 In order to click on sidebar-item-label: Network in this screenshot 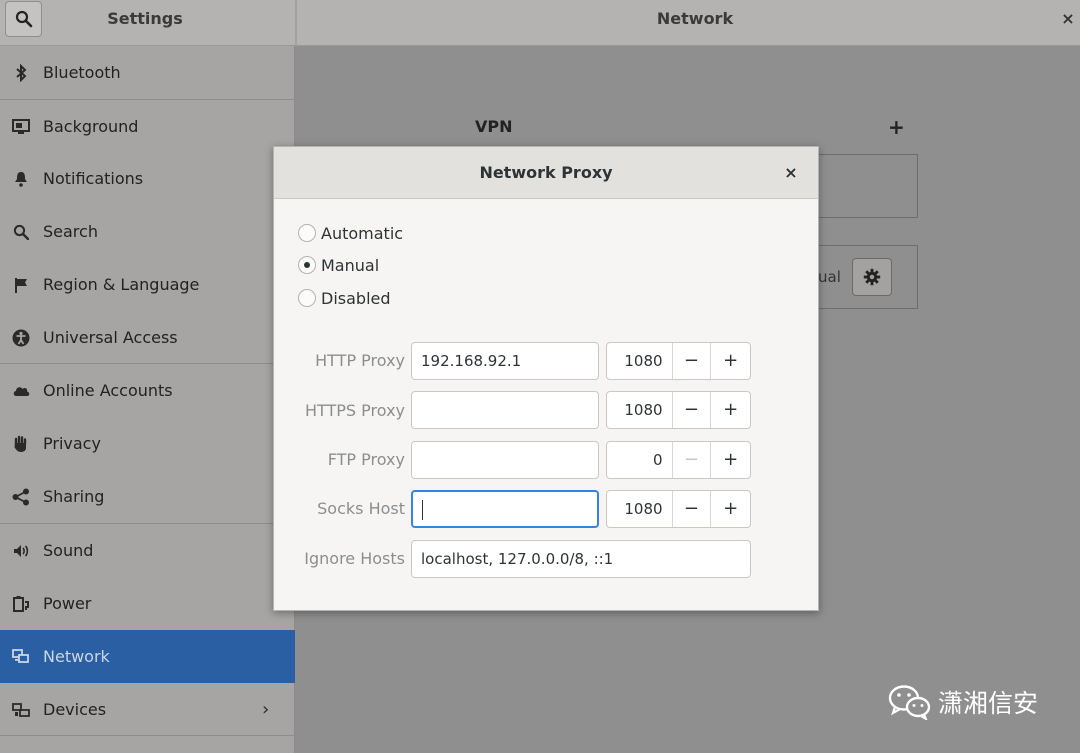, I will do `click(76, 656)`.